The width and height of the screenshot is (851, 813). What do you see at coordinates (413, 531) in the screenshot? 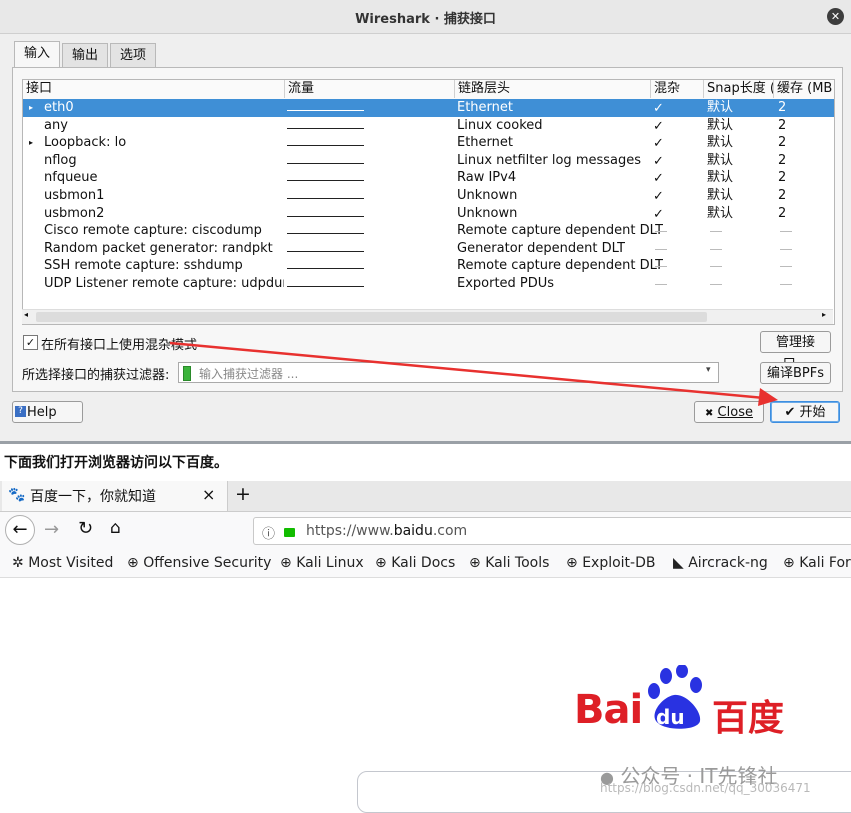
I see `url-domain: baidu` at bounding box center [413, 531].